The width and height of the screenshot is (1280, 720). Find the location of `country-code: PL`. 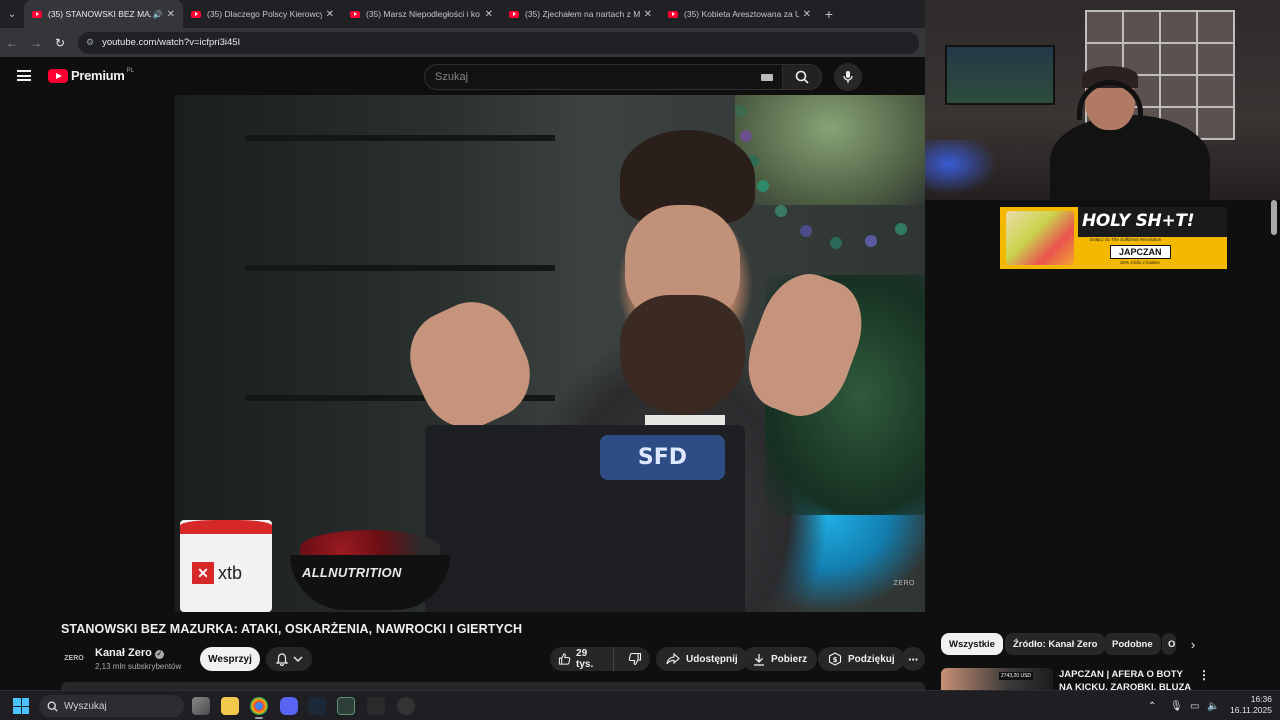

country-code: PL is located at coordinates (130, 70).